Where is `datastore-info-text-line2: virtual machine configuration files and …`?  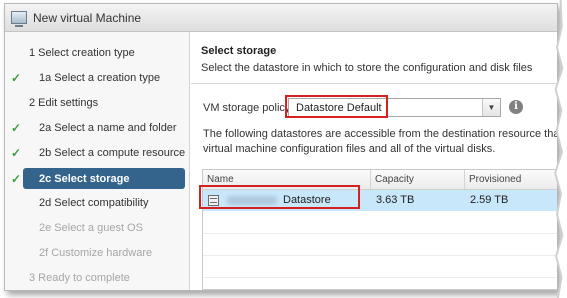
datastore-info-text-line2: virtual machine configuration files and … is located at coordinates (349, 149).